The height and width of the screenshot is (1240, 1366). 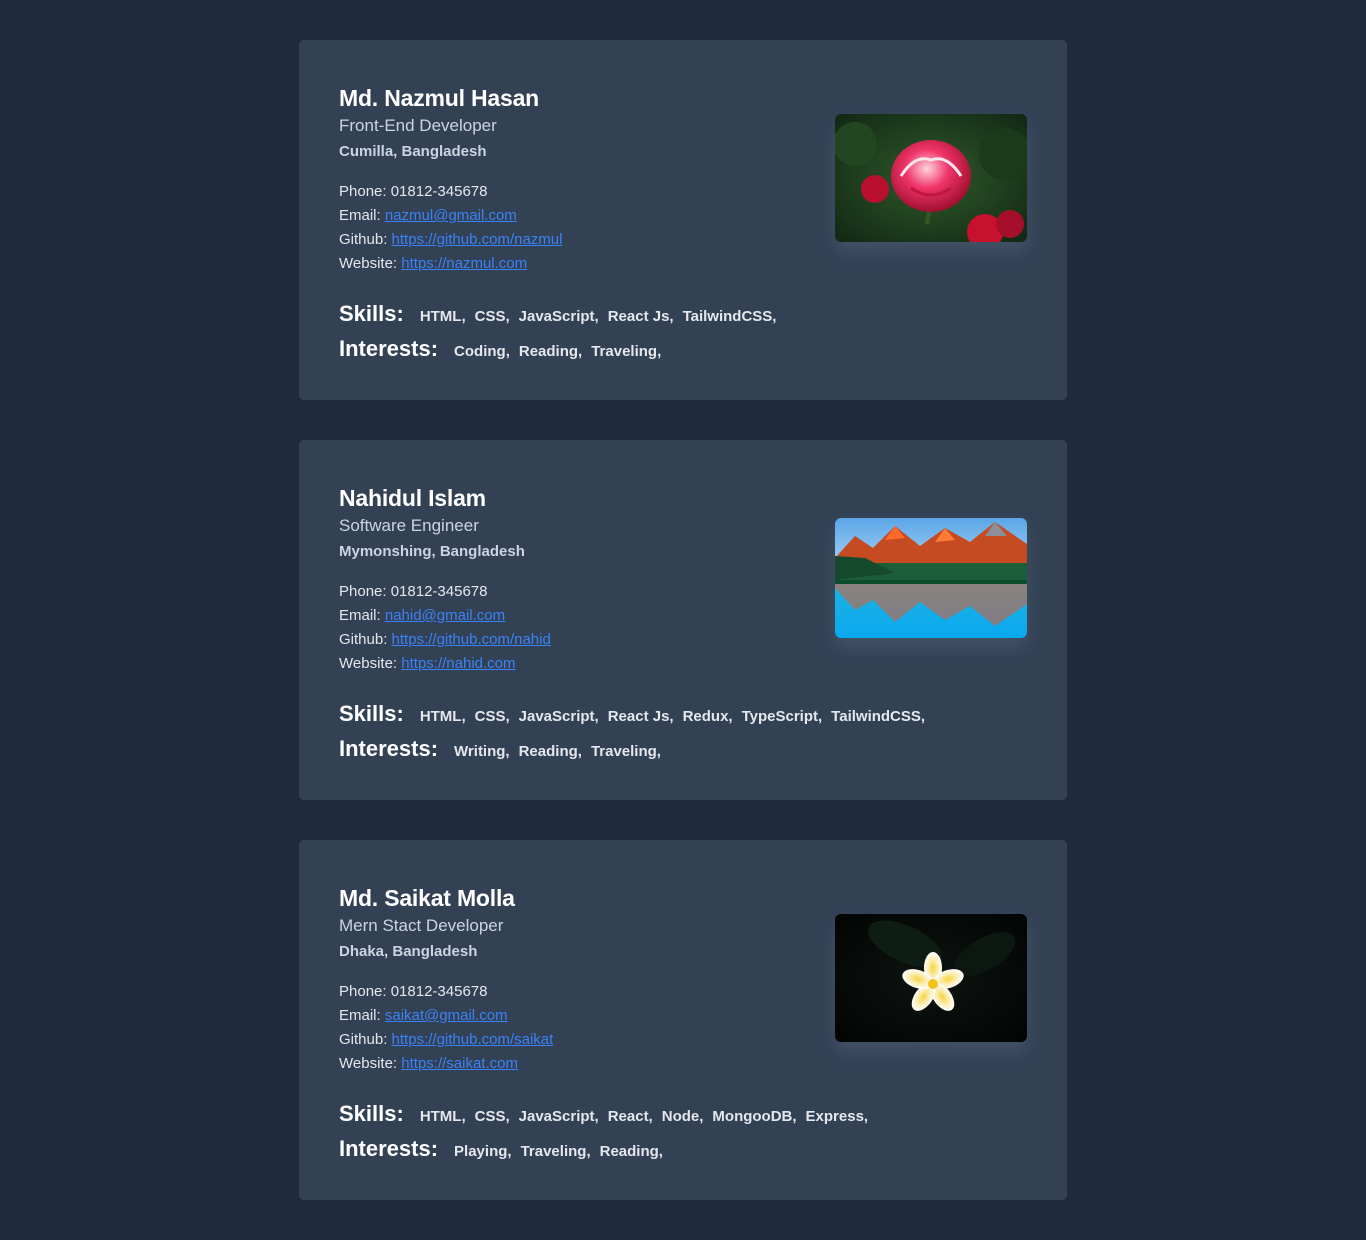 I want to click on website-row: Website: https://saikat.com, so click(x=683, y=1064).